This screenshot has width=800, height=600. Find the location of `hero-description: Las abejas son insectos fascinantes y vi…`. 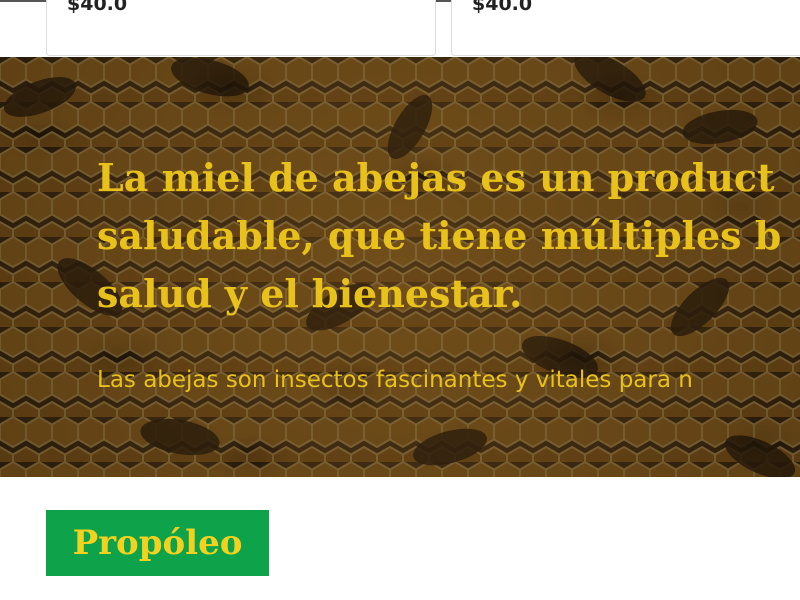

hero-description: Las abejas son insectos fascinantes y vi… is located at coordinates (395, 380).